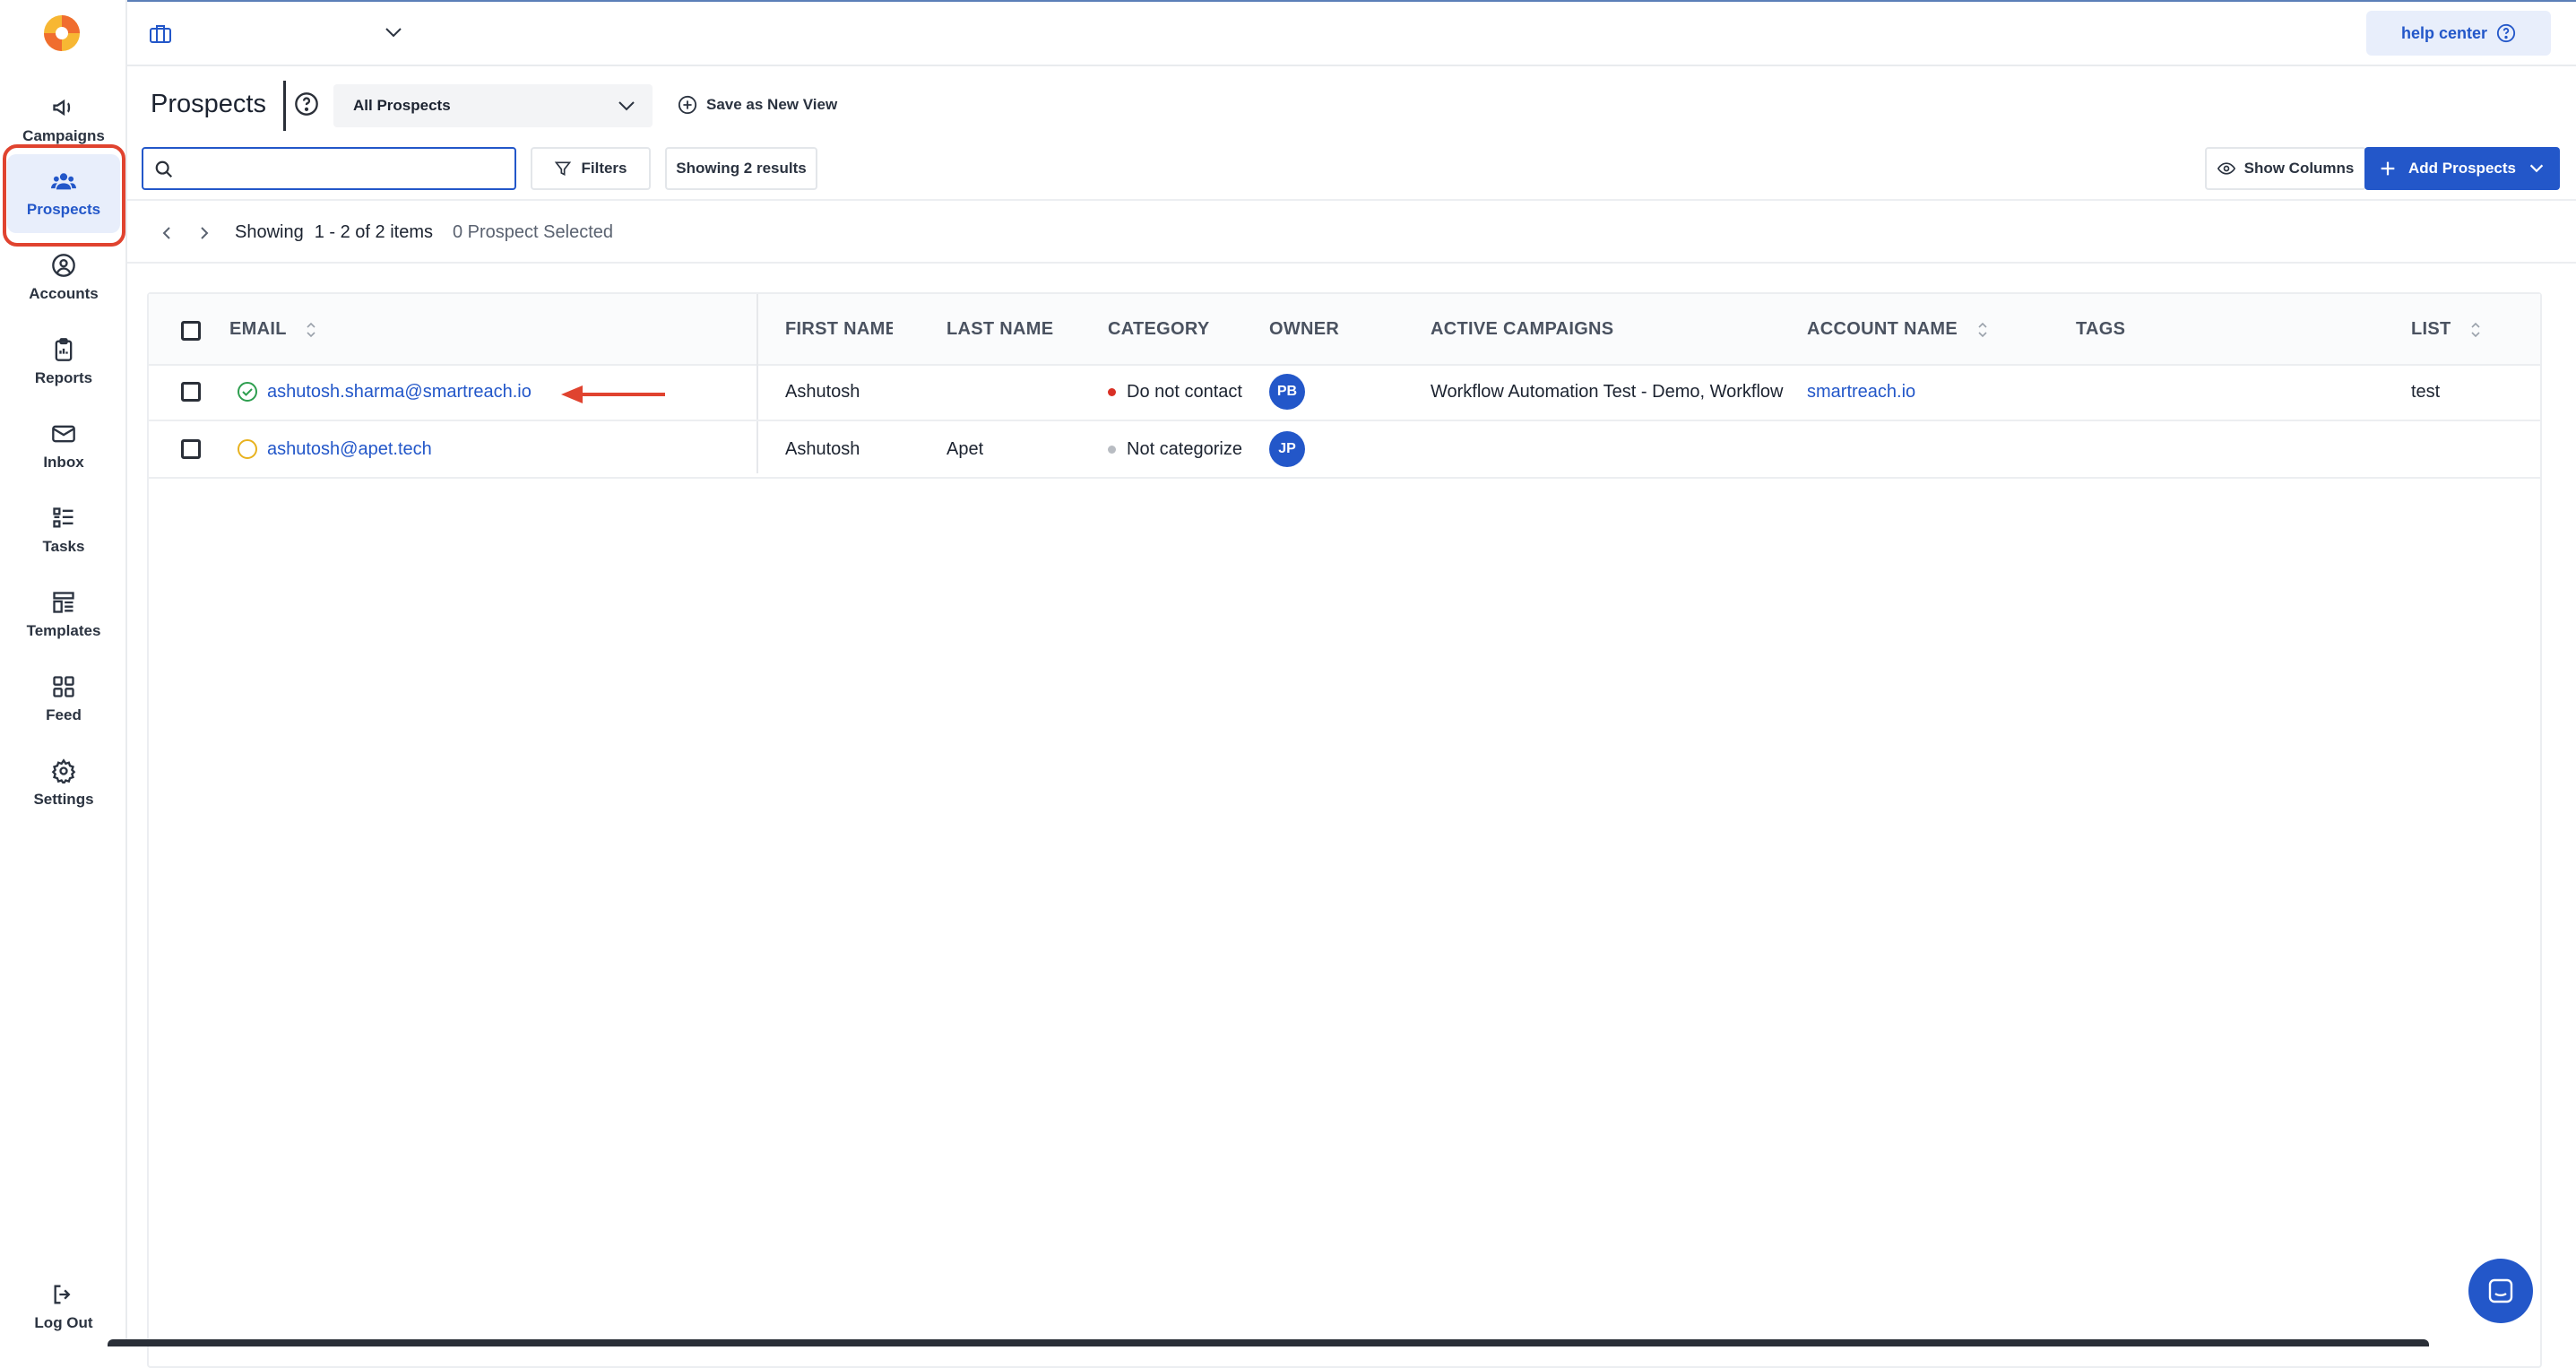 The height and width of the screenshot is (1368, 2576). I want to click on annotation-arrow, so click(613, 394).